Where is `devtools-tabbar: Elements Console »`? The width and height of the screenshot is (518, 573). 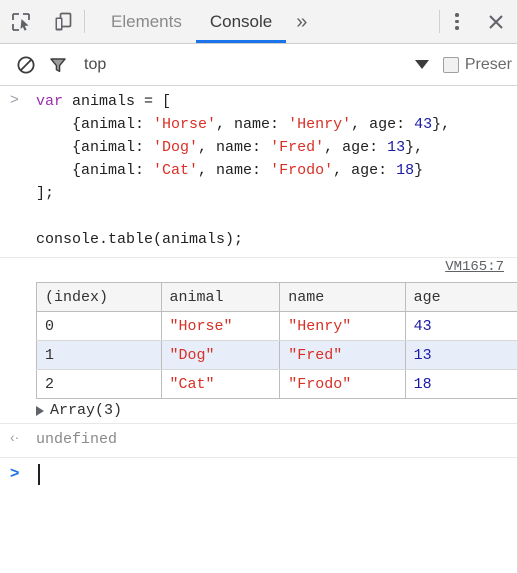 devtools-tabbar: Elements Console » is located at coordinates (259, 22).